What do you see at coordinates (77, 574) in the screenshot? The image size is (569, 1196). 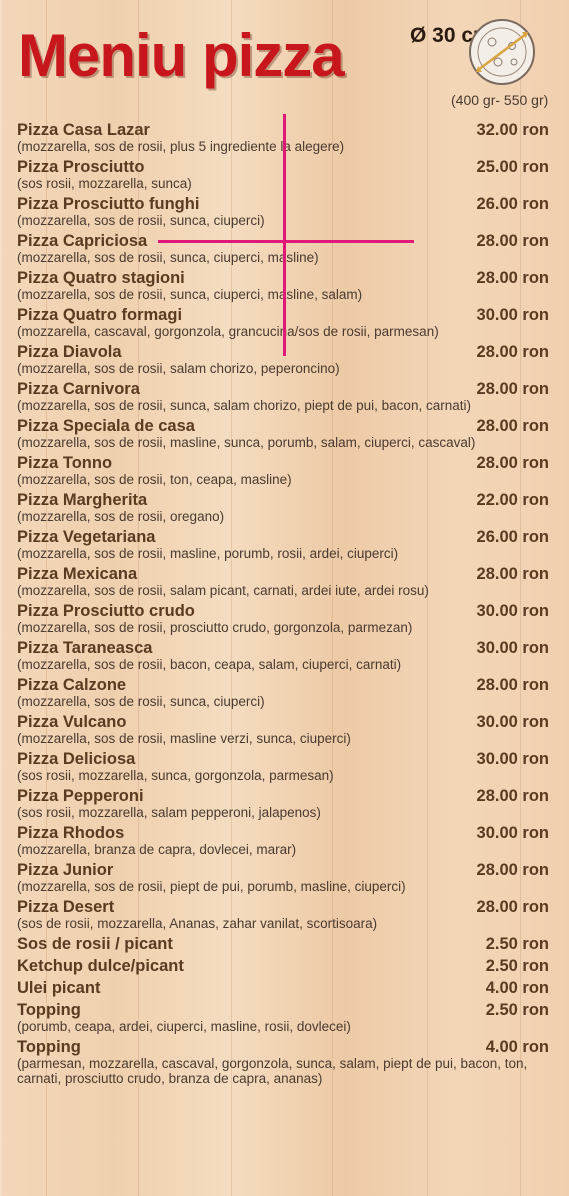 I see `item-name: Pizza Mexicana` at bounding box center [77, 574].